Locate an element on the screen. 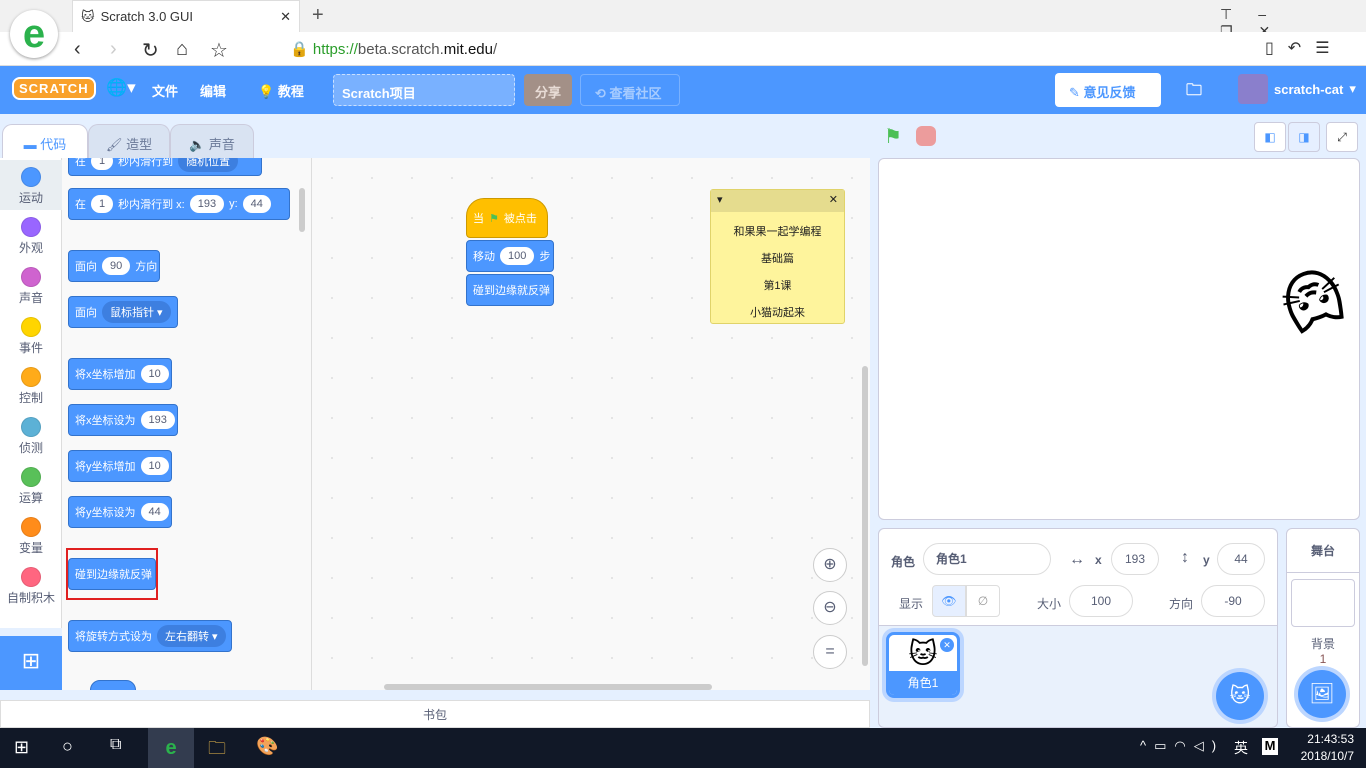 The width and height of the screenshot is (1366, 768). block-point-in-direction: 面向 90 方向 is located at coordinates (114, 266).